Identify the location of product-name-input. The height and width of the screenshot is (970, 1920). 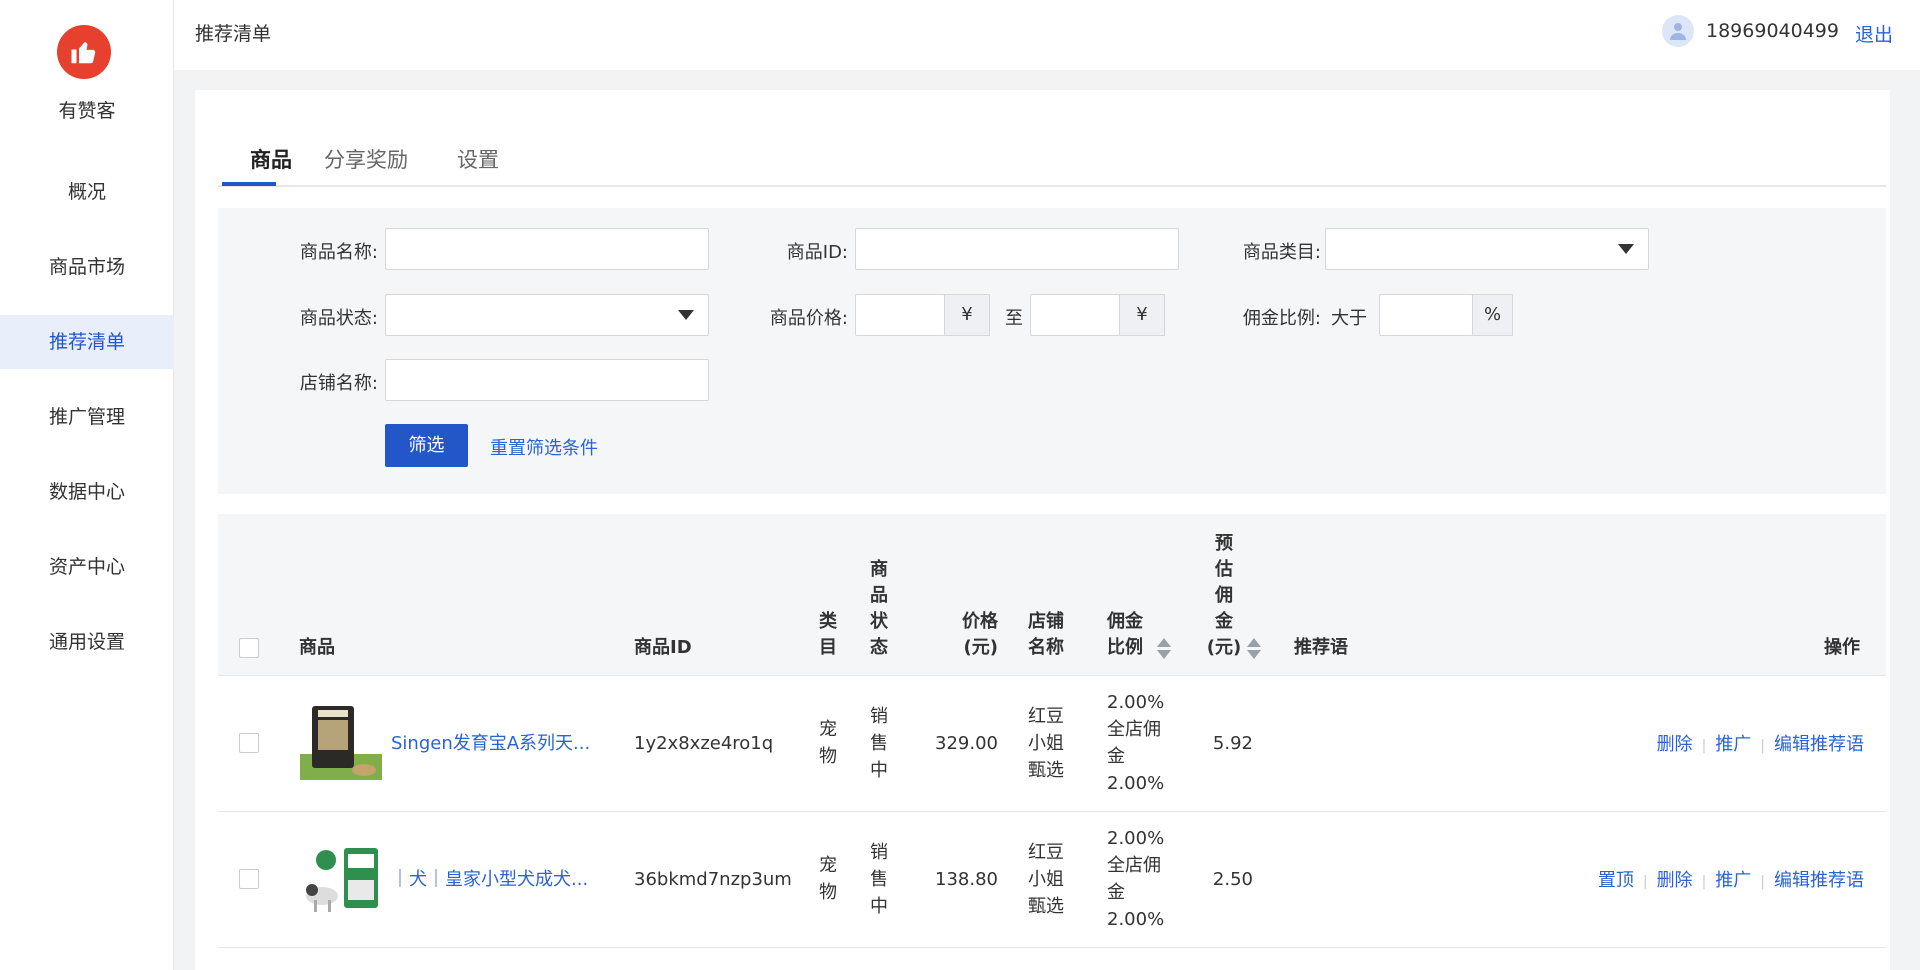
(547, 249).